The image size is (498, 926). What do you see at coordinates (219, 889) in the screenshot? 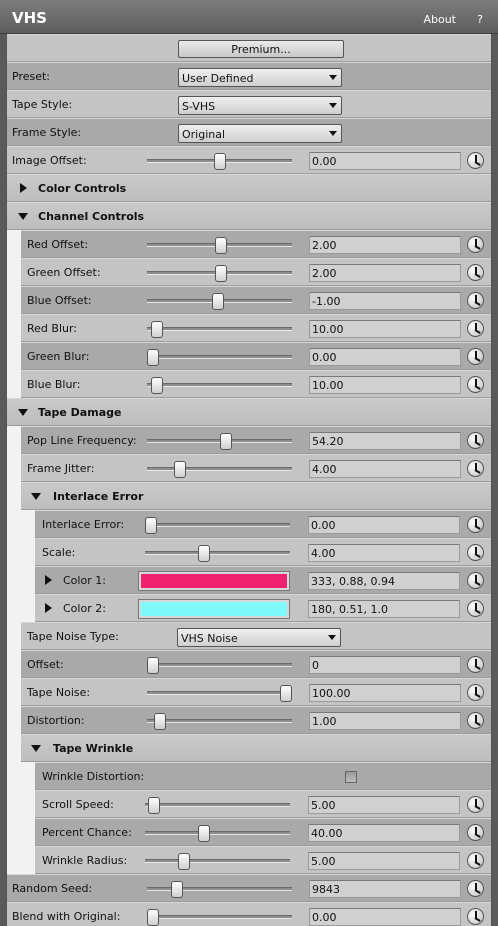
I see `random-seed-slider` at bounding box center [219, 889].